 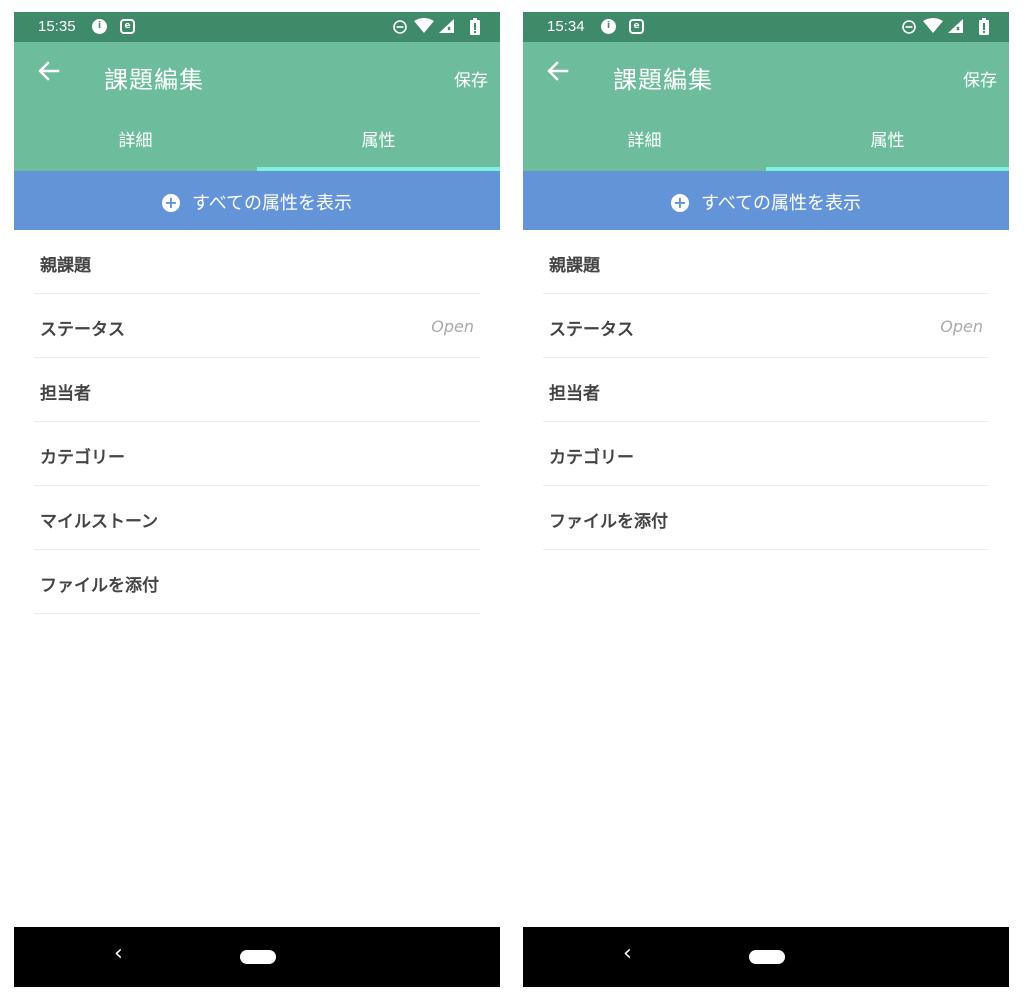 What do you see at coordinates (99, 522) in the screenshot?
I see `attribute-label: マイルストーン` at bounding box center [99, 522].